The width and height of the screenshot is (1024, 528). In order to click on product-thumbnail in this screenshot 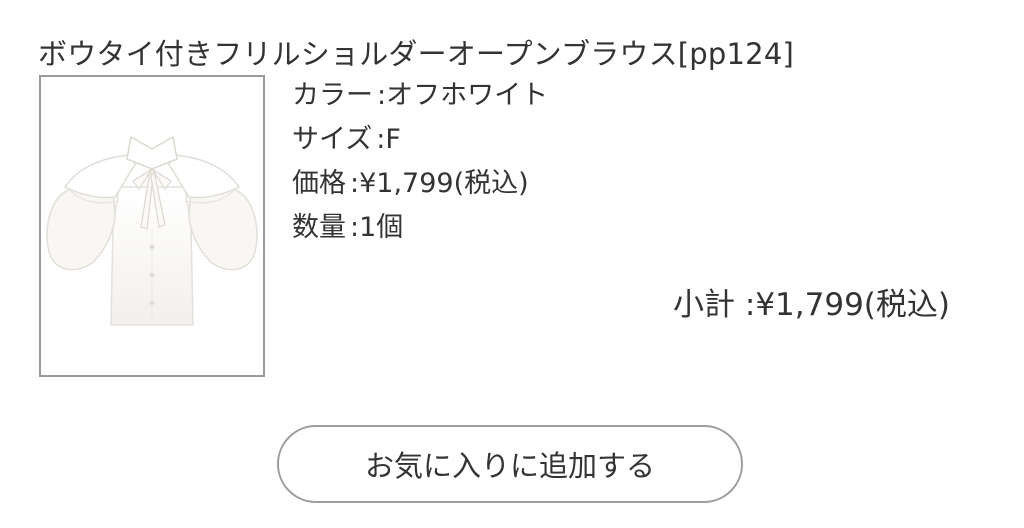, I will do `click(152, 226)`.